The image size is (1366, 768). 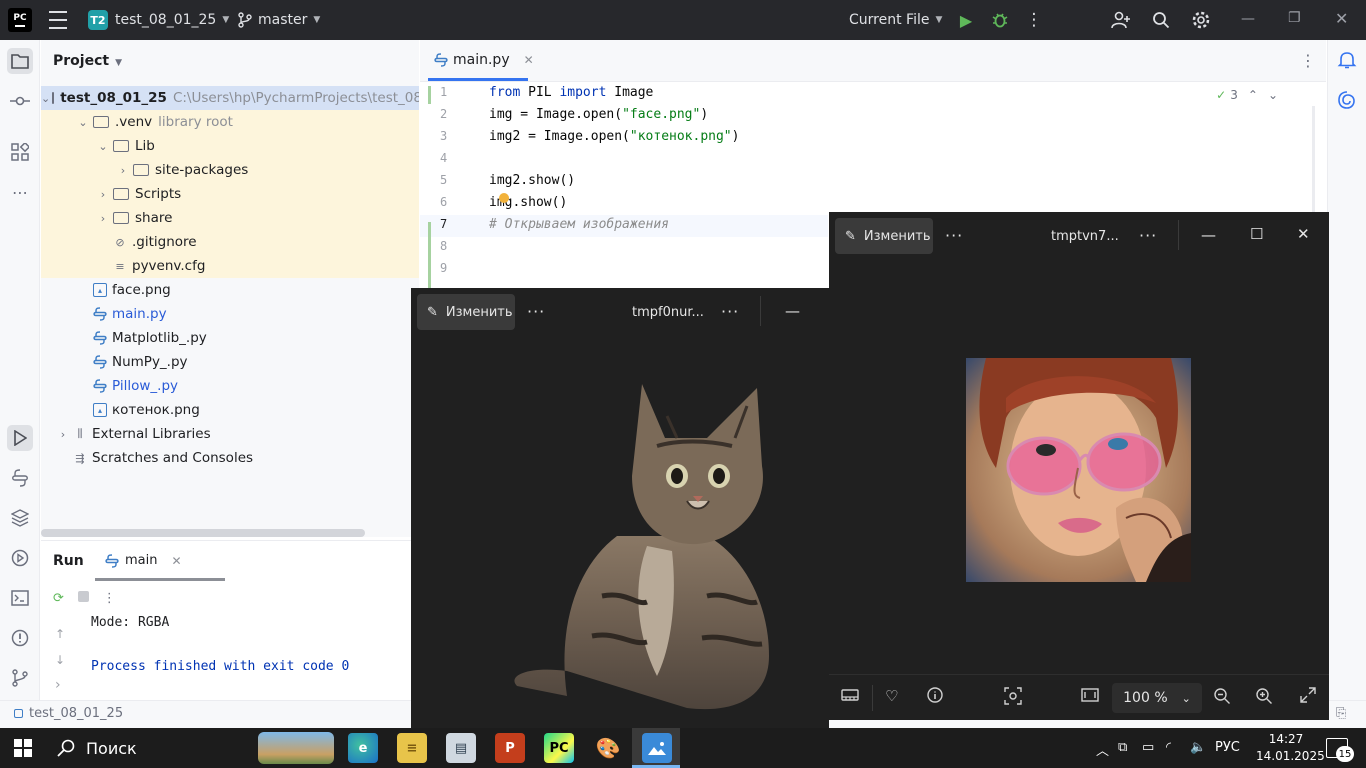 What do you see at coordinates (1121, 20) in the screenshot?
I see `add-user-icon` at bounding box center [1121, 20].